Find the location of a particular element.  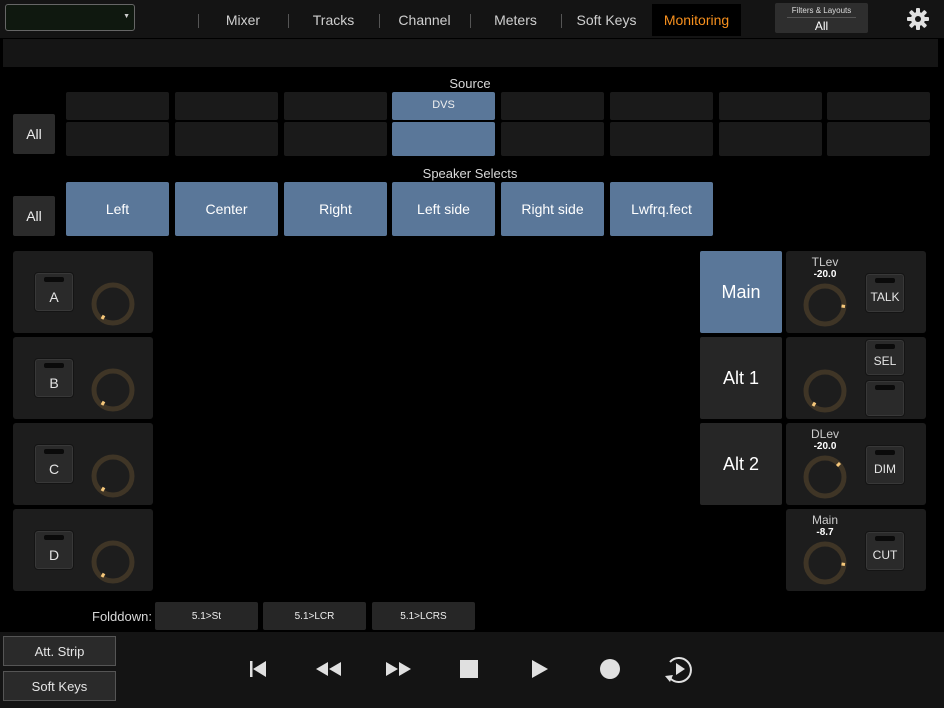

source-cell: DVS is located at coordinates (443, 106).